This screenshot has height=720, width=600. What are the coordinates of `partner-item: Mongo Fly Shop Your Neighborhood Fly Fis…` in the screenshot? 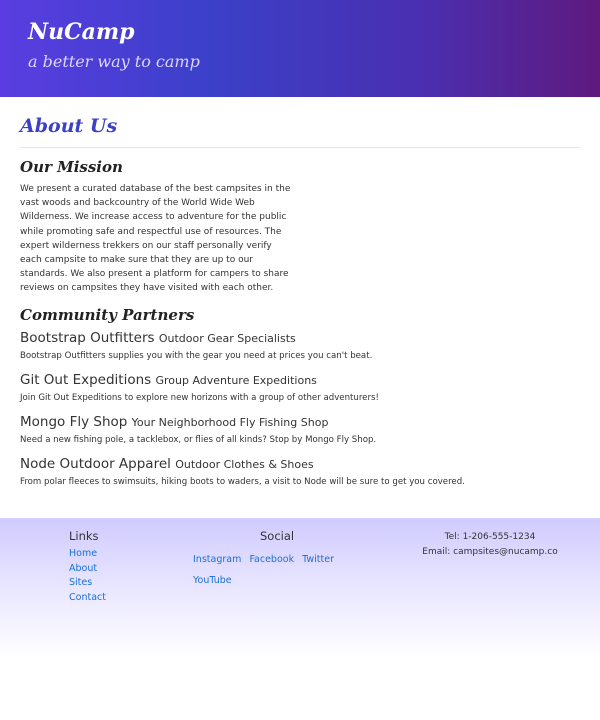 It's located at (300, 430).